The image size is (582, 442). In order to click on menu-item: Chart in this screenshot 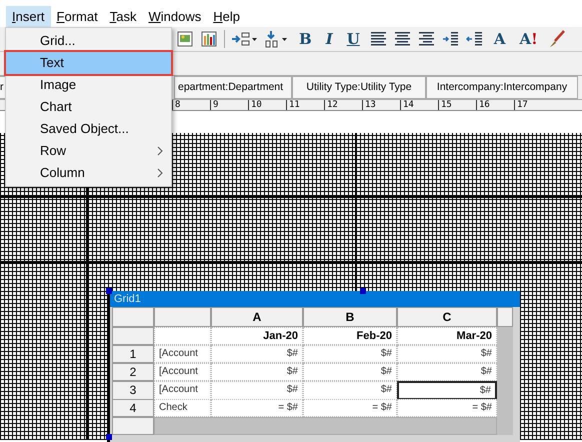, I will do `click(88, 107)`.